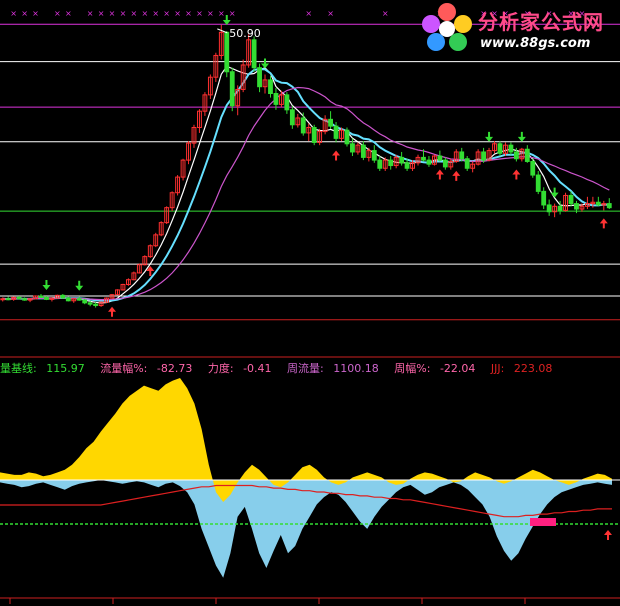  Describe the element at coordinates (535, 43) in the screenshot. I see `logo-url: www.88gs.com` at that location.